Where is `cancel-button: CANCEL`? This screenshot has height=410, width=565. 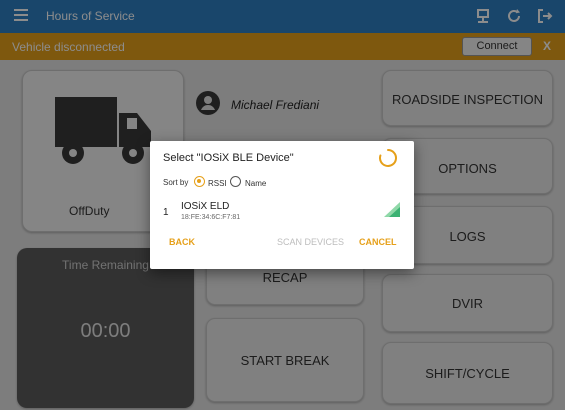 cancel-button: CANCEL is located at coordinates (378, 242).